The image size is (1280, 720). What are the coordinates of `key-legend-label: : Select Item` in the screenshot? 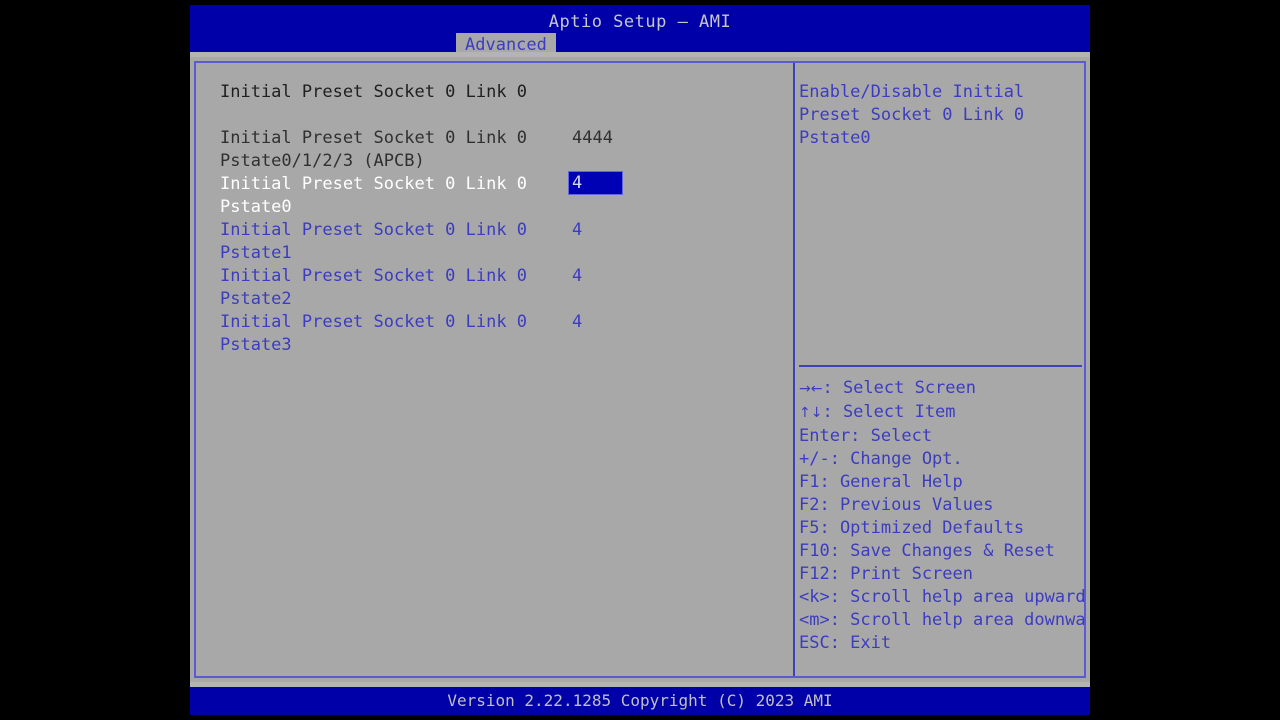 It's located at (889, 412).